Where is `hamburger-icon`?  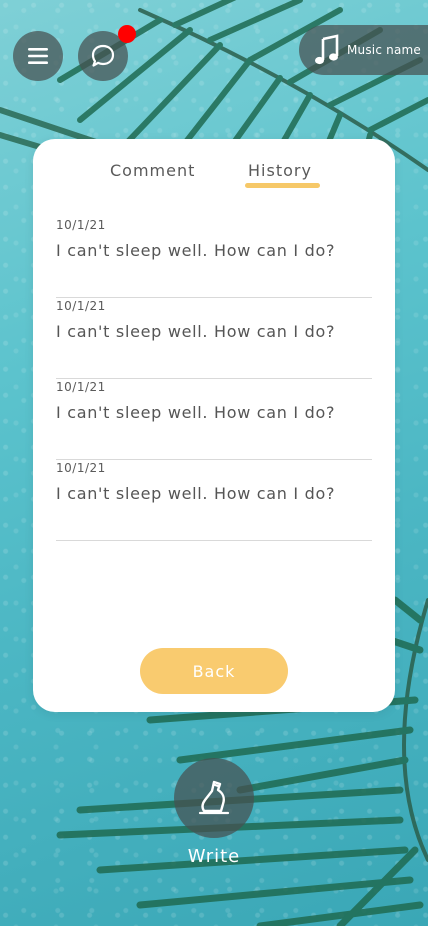 hamburger-icon is located at coordinates (38, 56).